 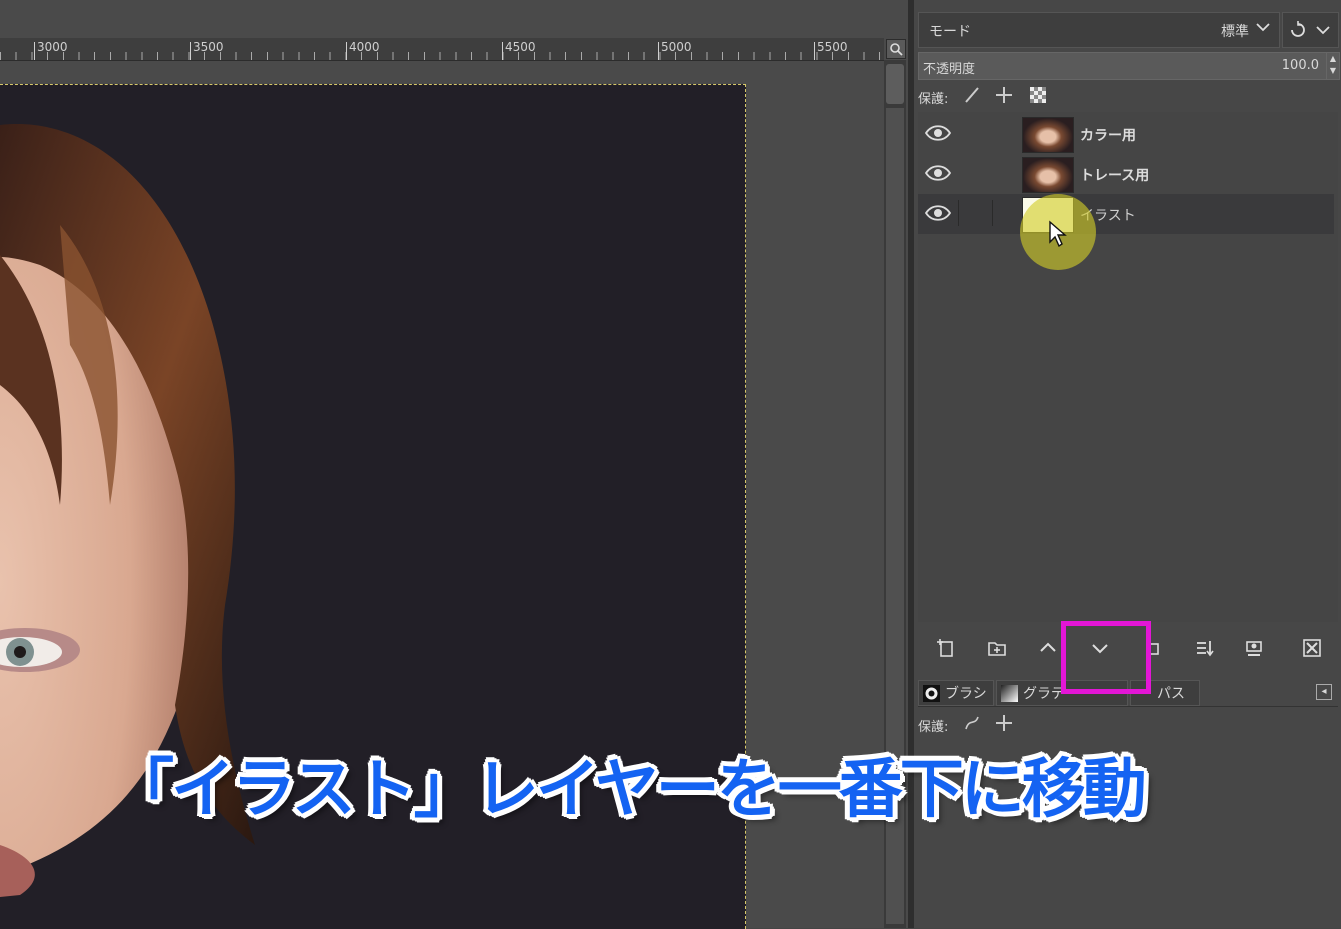 What do you see at coordinates (972, 96) in the screenshot?
I see `lock-pixels-icon` at bounding box center [972, 96].